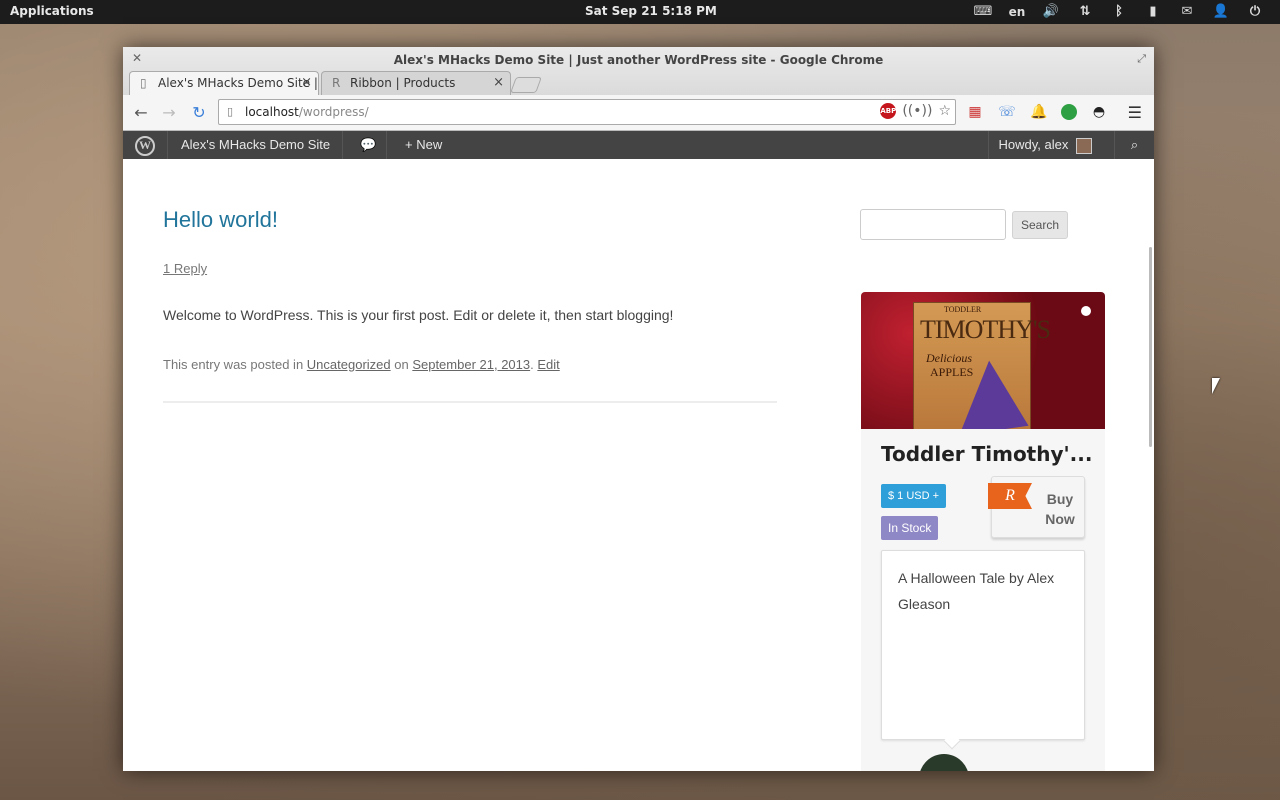 The image size is (1280, 800). What do you see at coordinates (548, 364) in the screenshot?
I see `edit-link: Edit` at bounding box center [548, 364].